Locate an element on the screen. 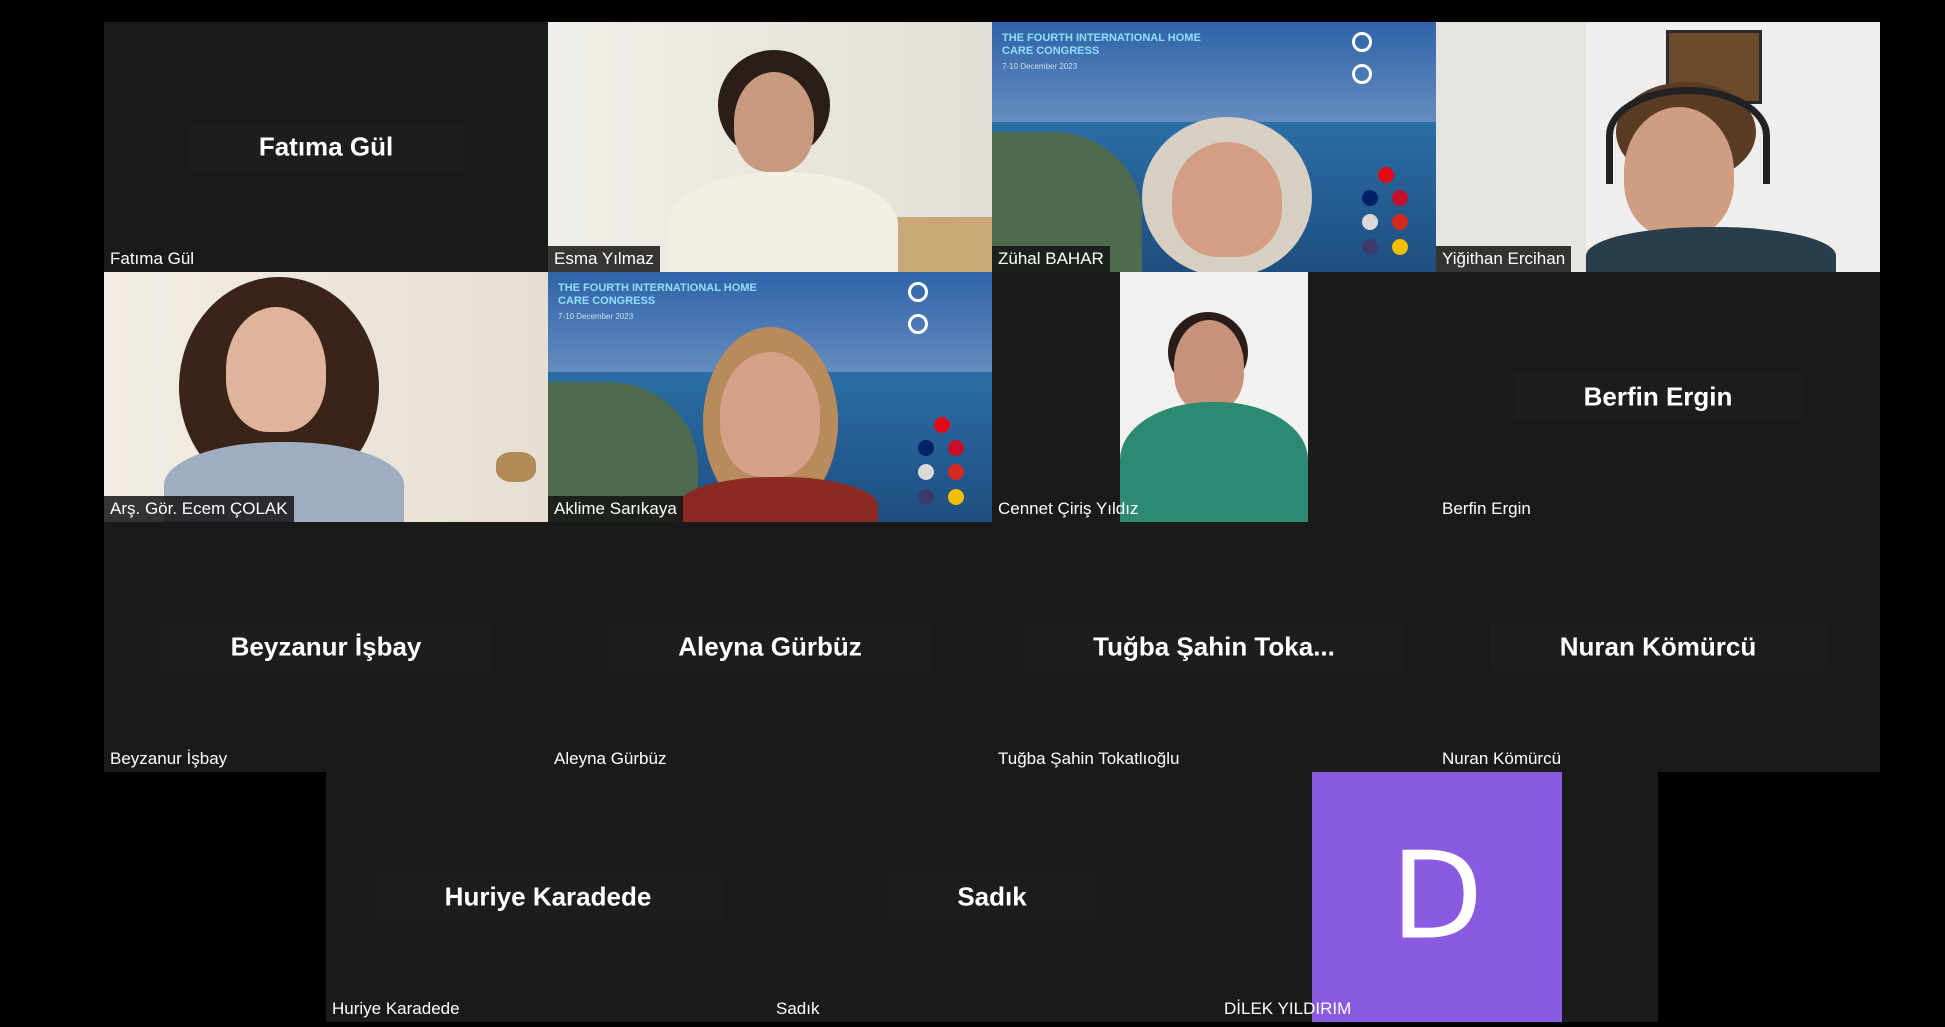 The image size is (1945, 1027). participant-name-tag: Huriye Karadede is located at coordinates (396, 1008).